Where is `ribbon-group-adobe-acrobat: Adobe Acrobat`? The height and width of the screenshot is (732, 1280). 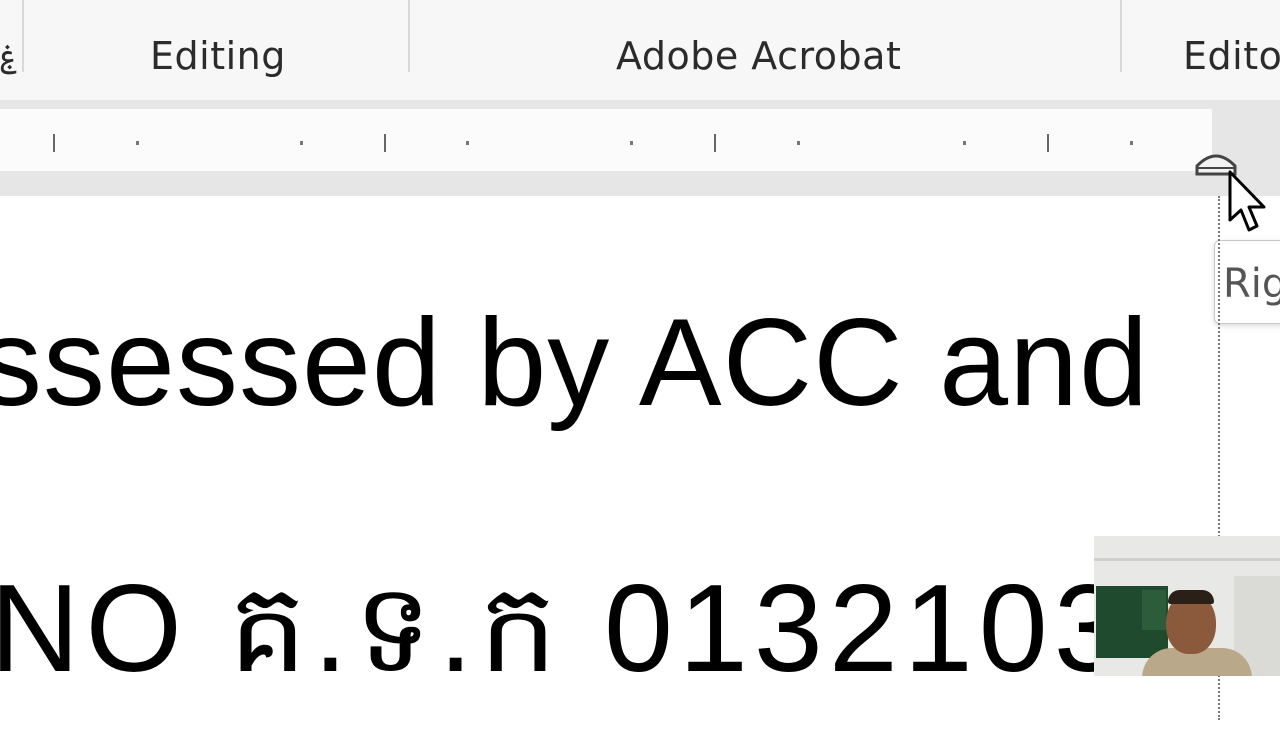 ribbon-group-adobe-acrobat: Adobe Acrobat is located at coordinates (758, 56).